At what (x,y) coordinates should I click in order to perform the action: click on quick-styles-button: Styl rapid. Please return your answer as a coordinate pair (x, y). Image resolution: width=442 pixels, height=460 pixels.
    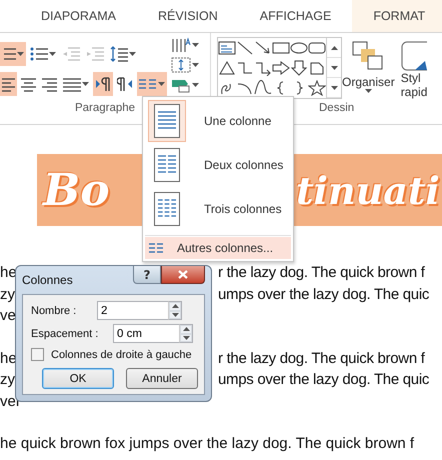
    Looking at the image, I should click on (418, 69).